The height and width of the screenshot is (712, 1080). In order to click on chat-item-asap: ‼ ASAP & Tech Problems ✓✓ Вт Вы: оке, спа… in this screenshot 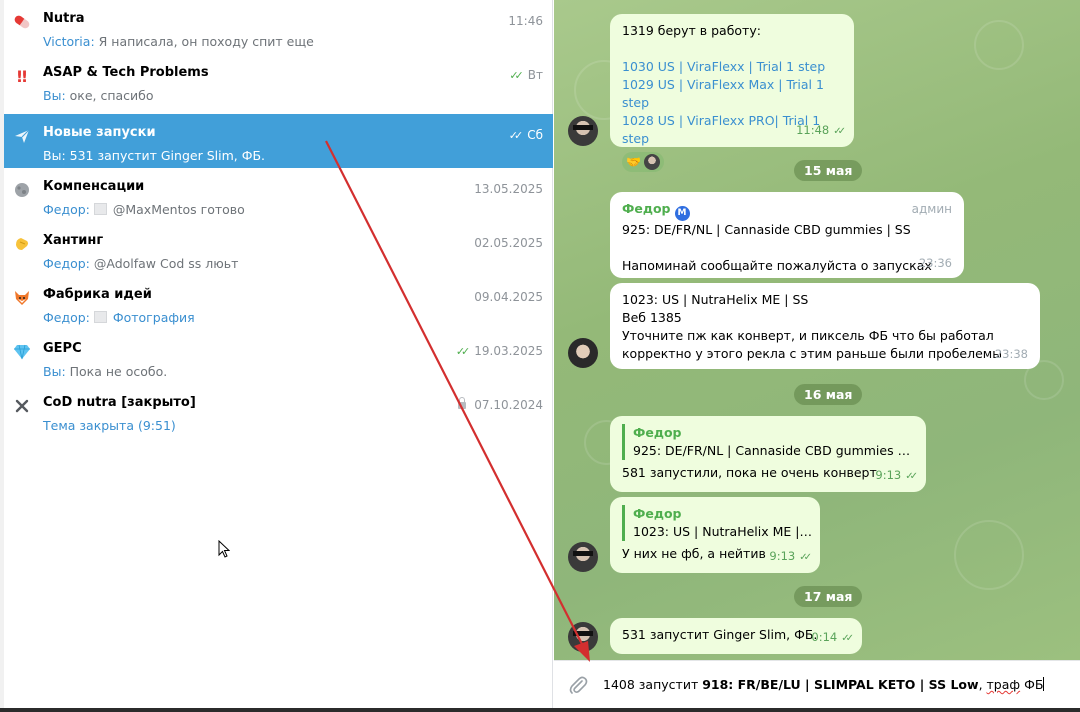, I will do `click(278, 81)`.